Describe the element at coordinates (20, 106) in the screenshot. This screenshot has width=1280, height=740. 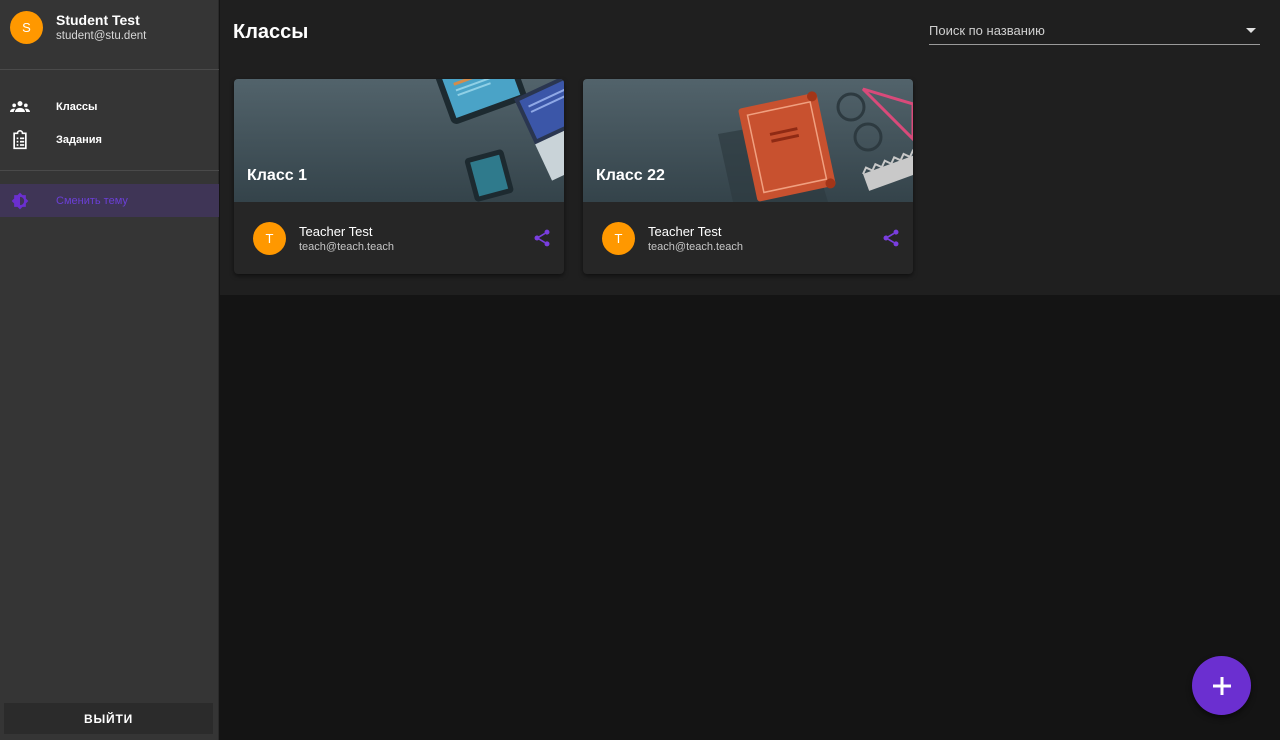
I see `people-icon` at that location.